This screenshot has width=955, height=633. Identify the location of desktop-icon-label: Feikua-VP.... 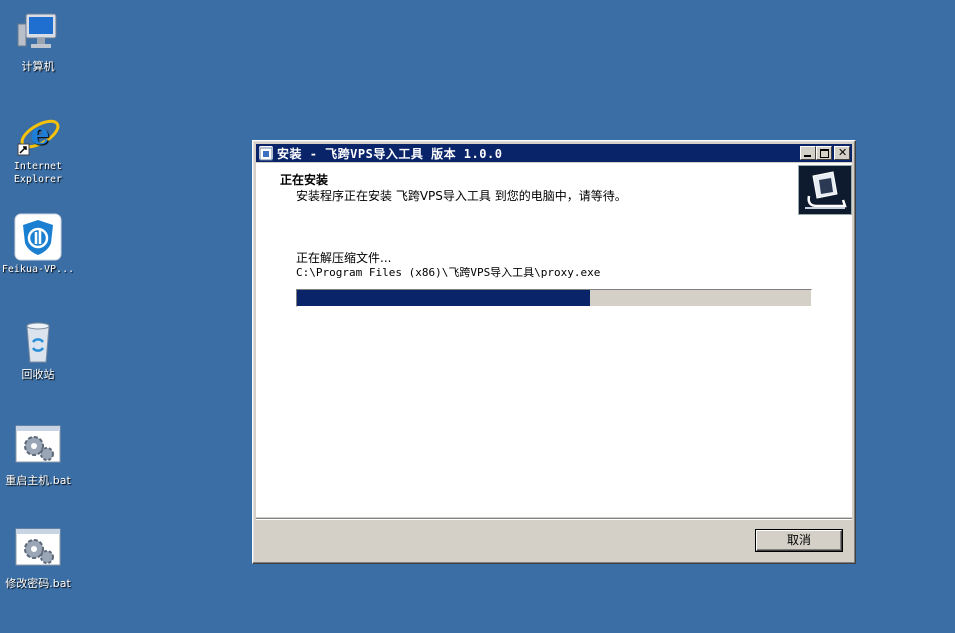
(38, 269).